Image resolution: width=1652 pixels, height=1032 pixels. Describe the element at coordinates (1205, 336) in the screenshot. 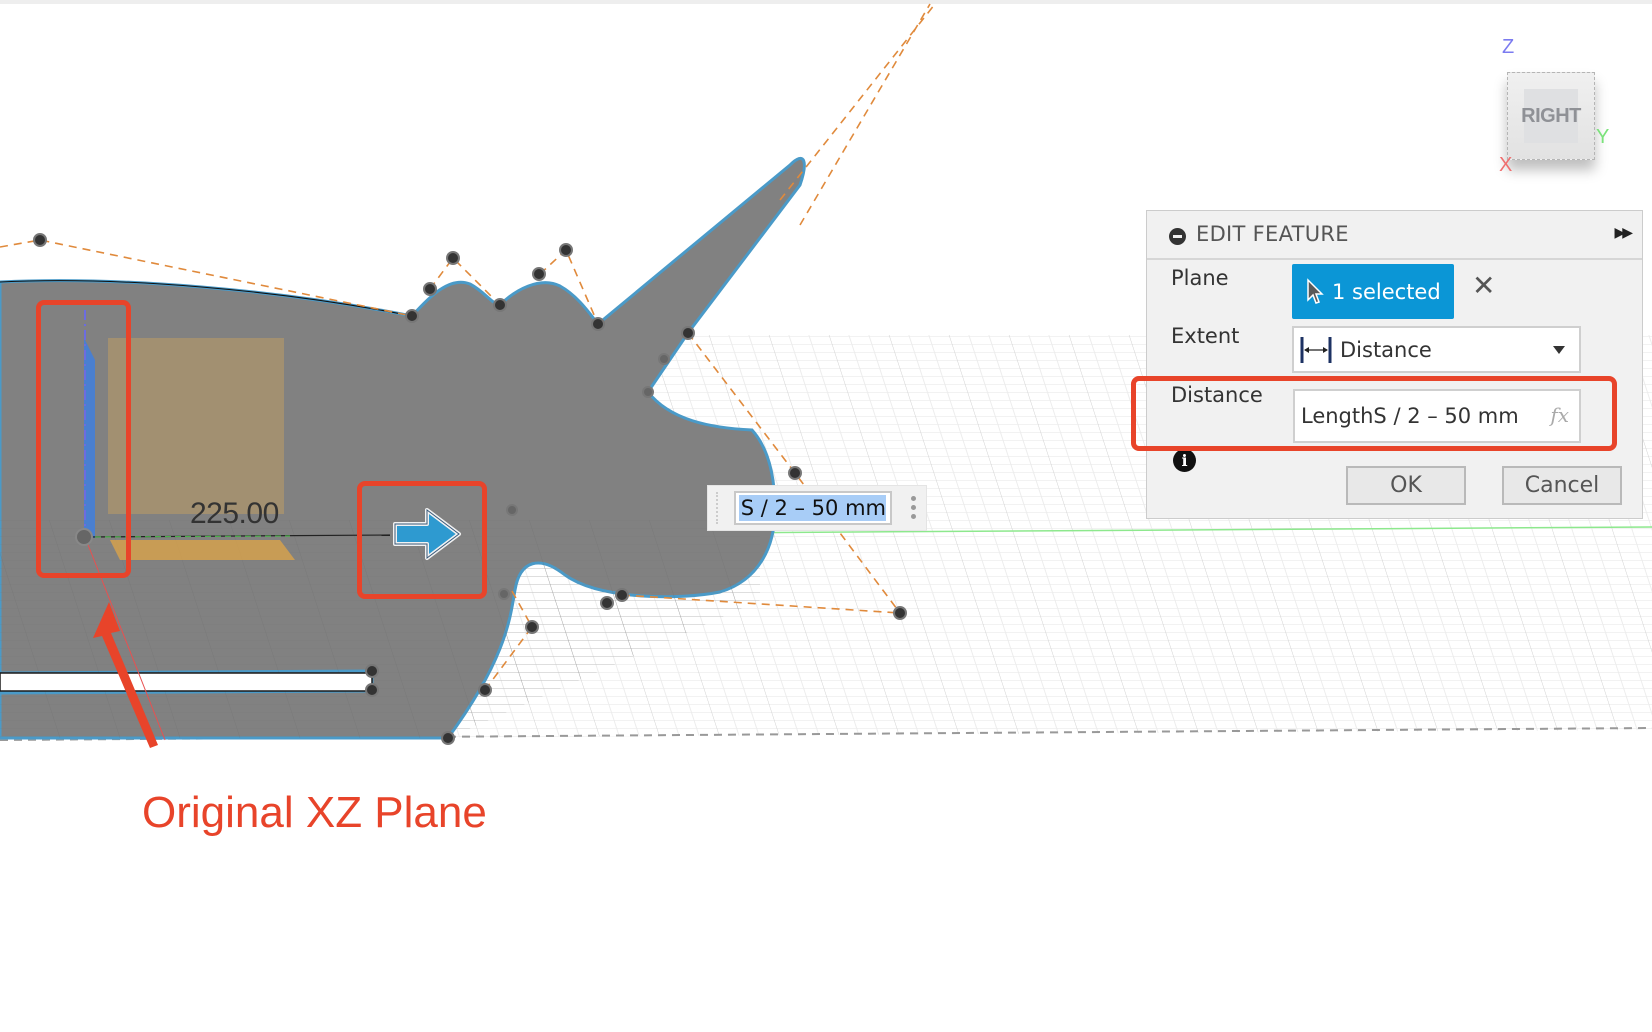

I see `extent-label: Extent` at that location.